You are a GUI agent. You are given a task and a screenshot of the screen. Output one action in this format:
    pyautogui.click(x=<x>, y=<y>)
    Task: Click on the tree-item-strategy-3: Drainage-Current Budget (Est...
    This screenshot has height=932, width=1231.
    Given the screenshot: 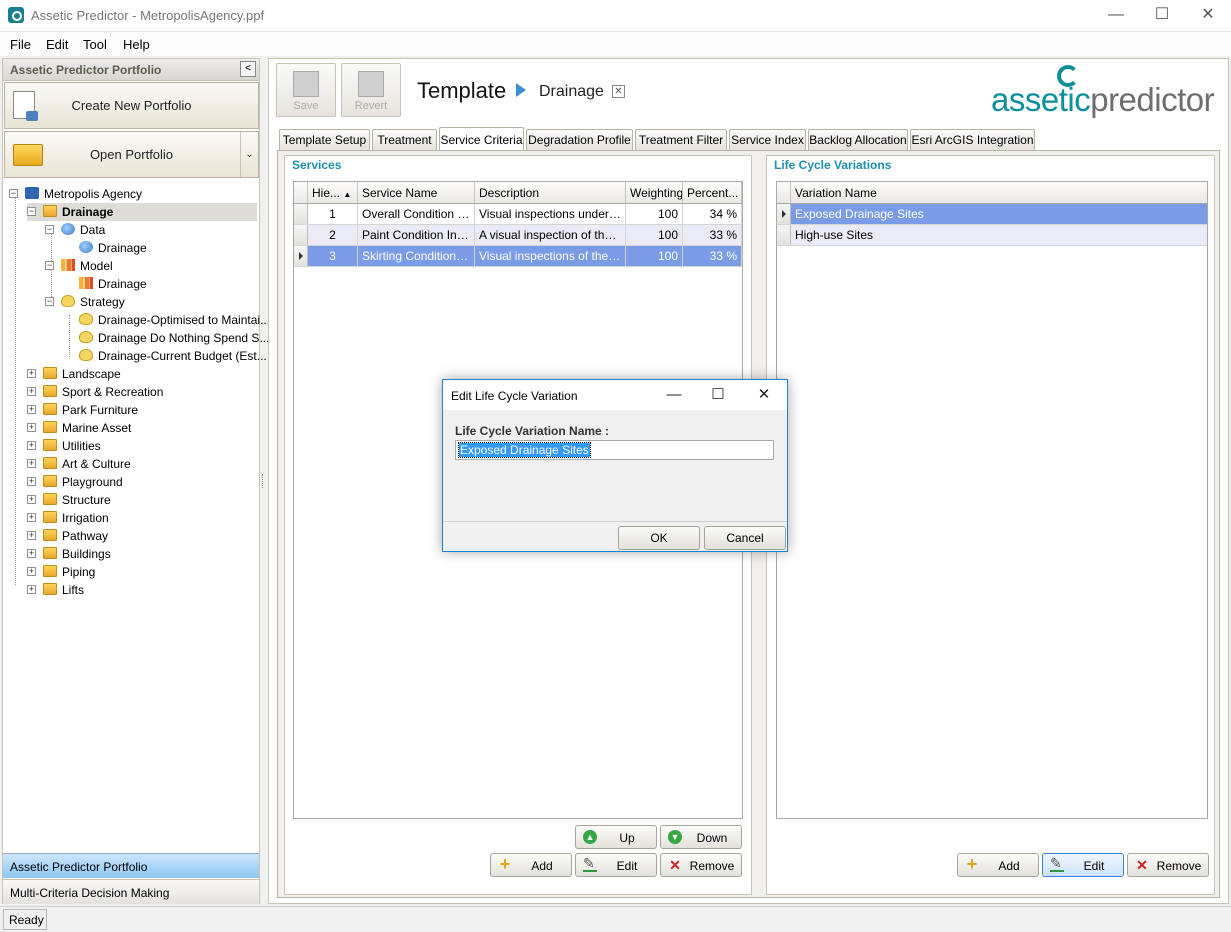 What is the action you would take?
    pyautogui.click(x=165, y=356)
    